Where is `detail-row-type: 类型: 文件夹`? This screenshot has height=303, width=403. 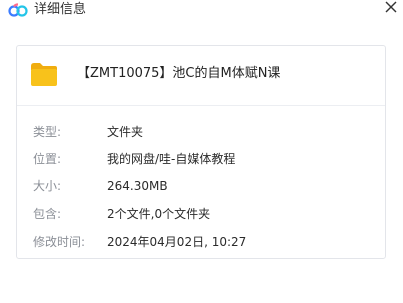
detail-row-type: 类型: 文件夹 is located at coordinates (201, 133).